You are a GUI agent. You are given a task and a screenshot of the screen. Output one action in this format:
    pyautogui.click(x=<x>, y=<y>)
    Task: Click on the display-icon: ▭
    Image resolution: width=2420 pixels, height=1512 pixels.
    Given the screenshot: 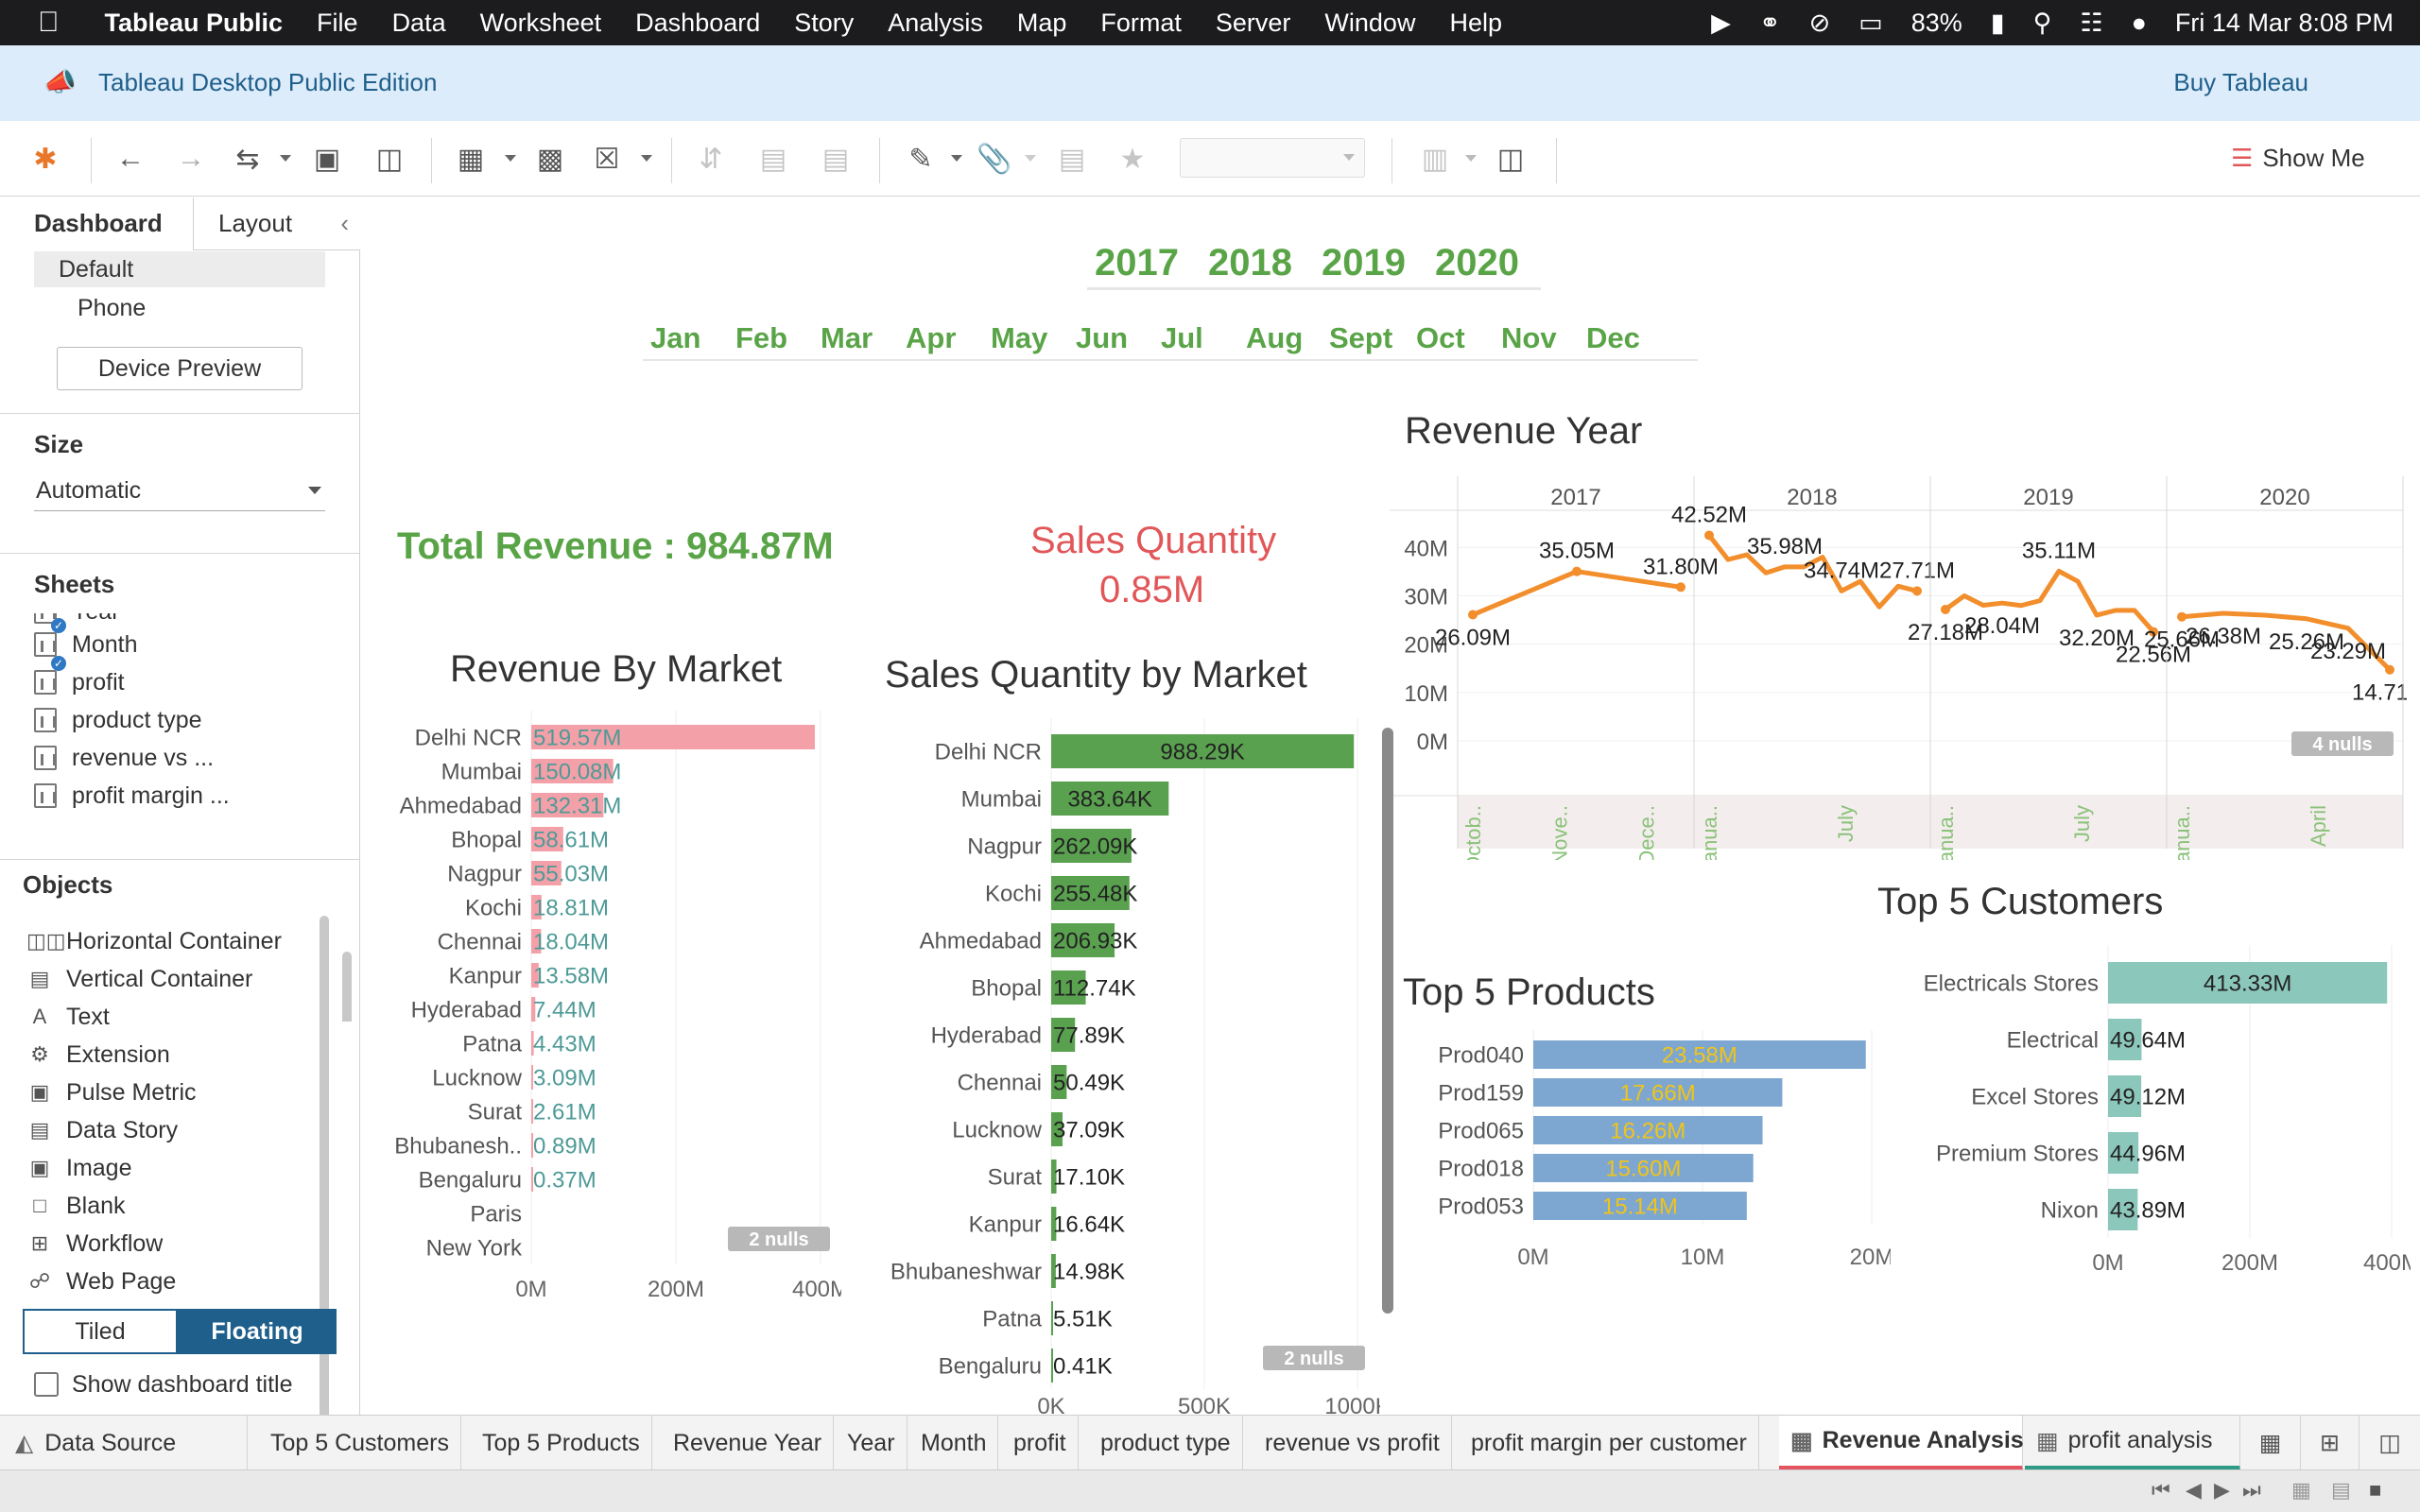 What is the action you would take?
    pyautogui.click(x=1871, y=23)
    